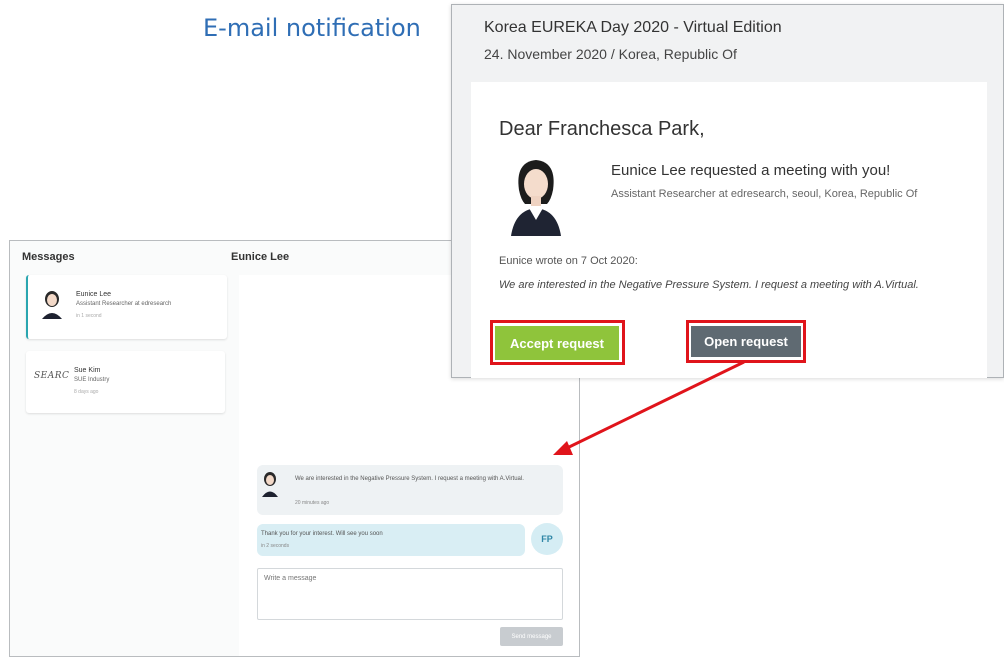  I want to click on message-time: in 2 seconds, so click(275, 546).